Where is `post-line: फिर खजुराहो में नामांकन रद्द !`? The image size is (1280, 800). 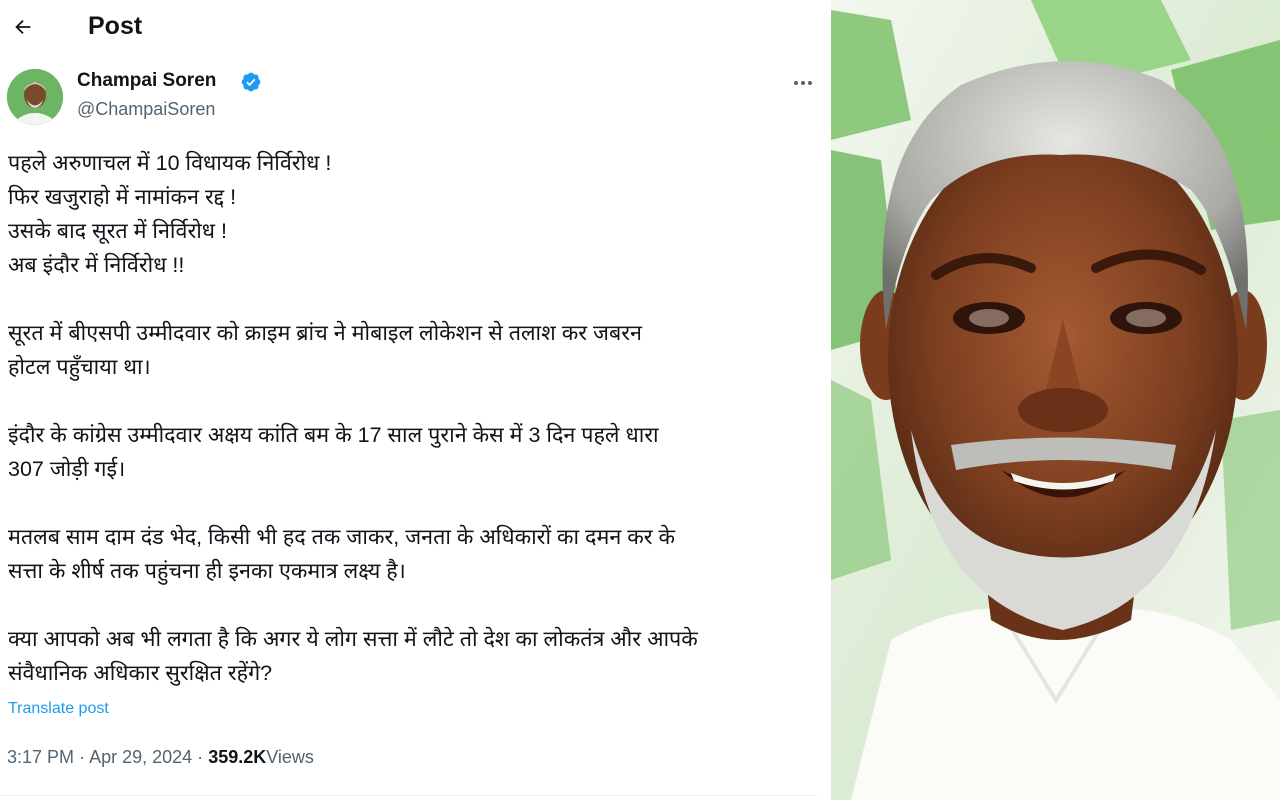
post-line: फिर खजुराहो में नामांकन रद्द ! is located at coordinates (122, 197).